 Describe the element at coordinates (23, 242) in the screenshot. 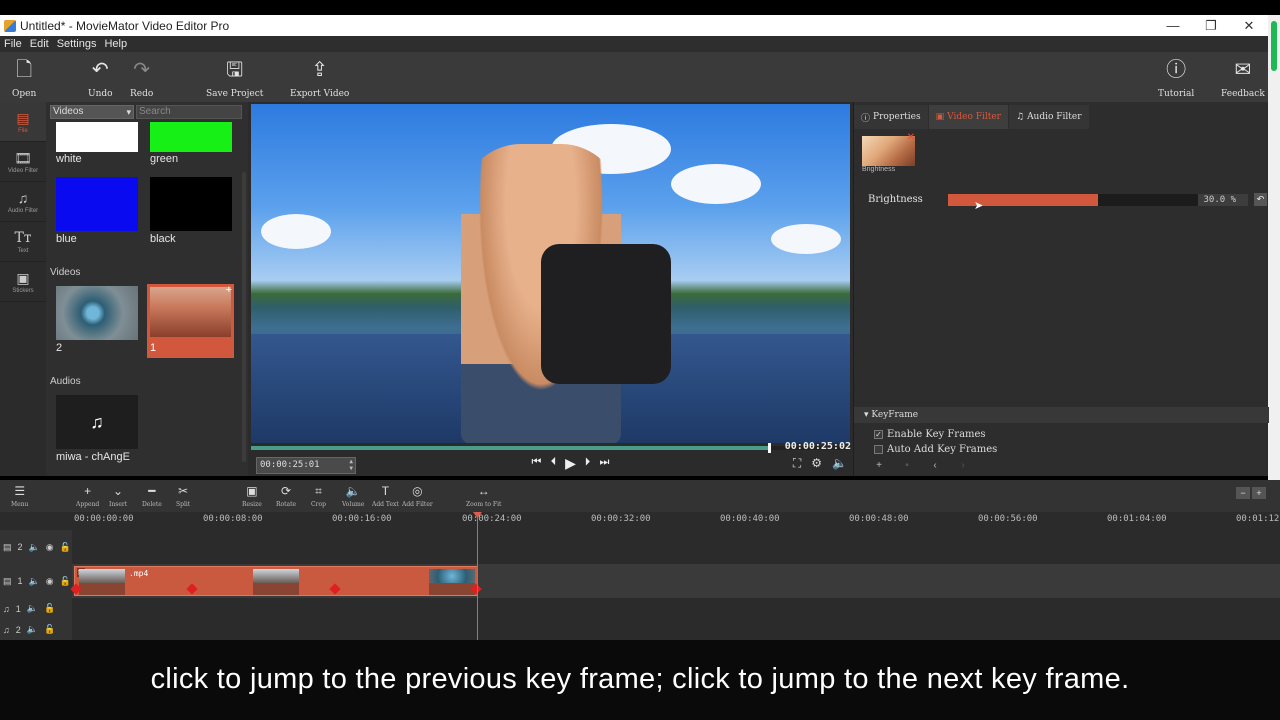

I see `tab-text: Tт Text` at that location.